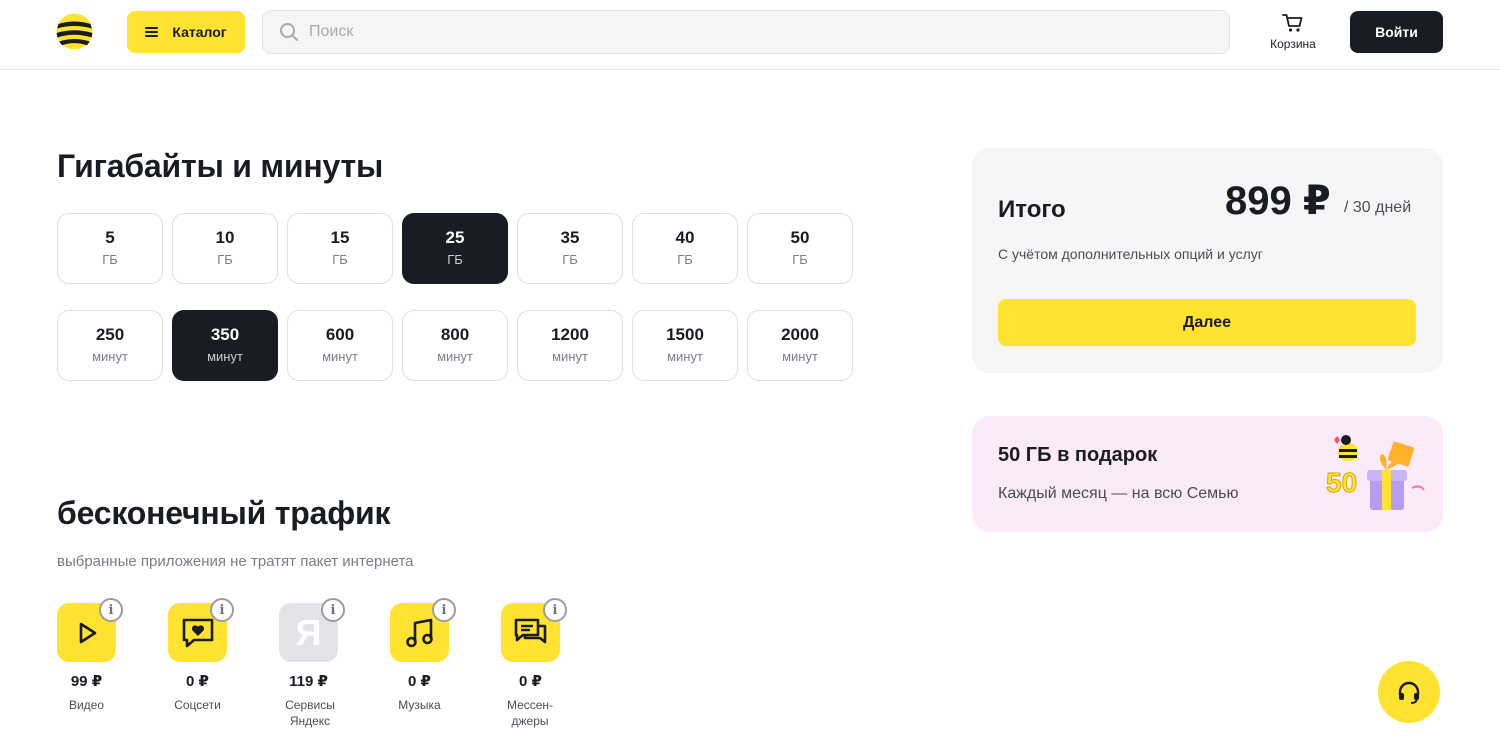 Image resolution: width=1500 pixels, height=749 pixels. Describe the element at coordinates (685, 334) in the screenshot. I see `option-value: 1500` at that location.